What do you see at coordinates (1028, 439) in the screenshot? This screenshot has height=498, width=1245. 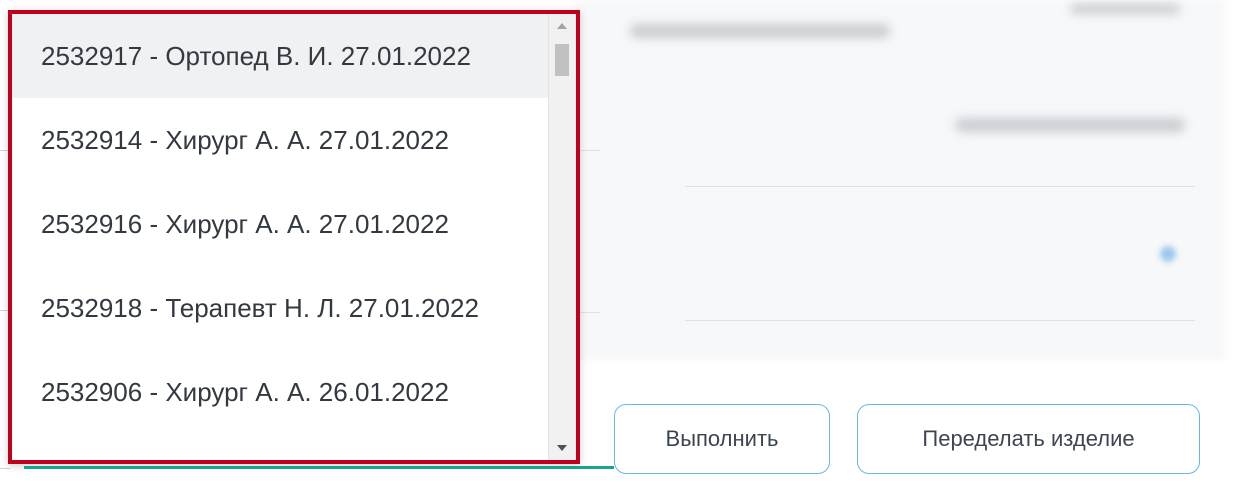 I see `redo-item-button: Переделать изделие` at bounding box center [1028, 439].